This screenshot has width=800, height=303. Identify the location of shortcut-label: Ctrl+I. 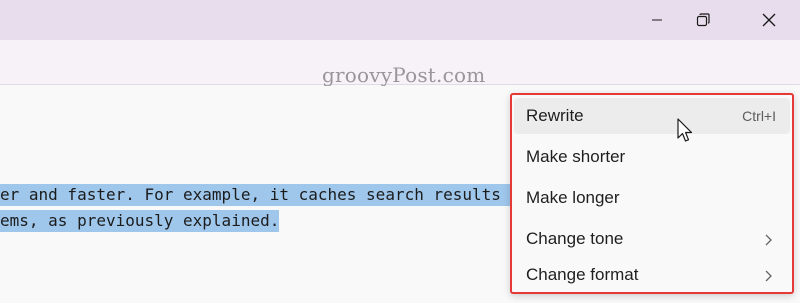
(759, 116).